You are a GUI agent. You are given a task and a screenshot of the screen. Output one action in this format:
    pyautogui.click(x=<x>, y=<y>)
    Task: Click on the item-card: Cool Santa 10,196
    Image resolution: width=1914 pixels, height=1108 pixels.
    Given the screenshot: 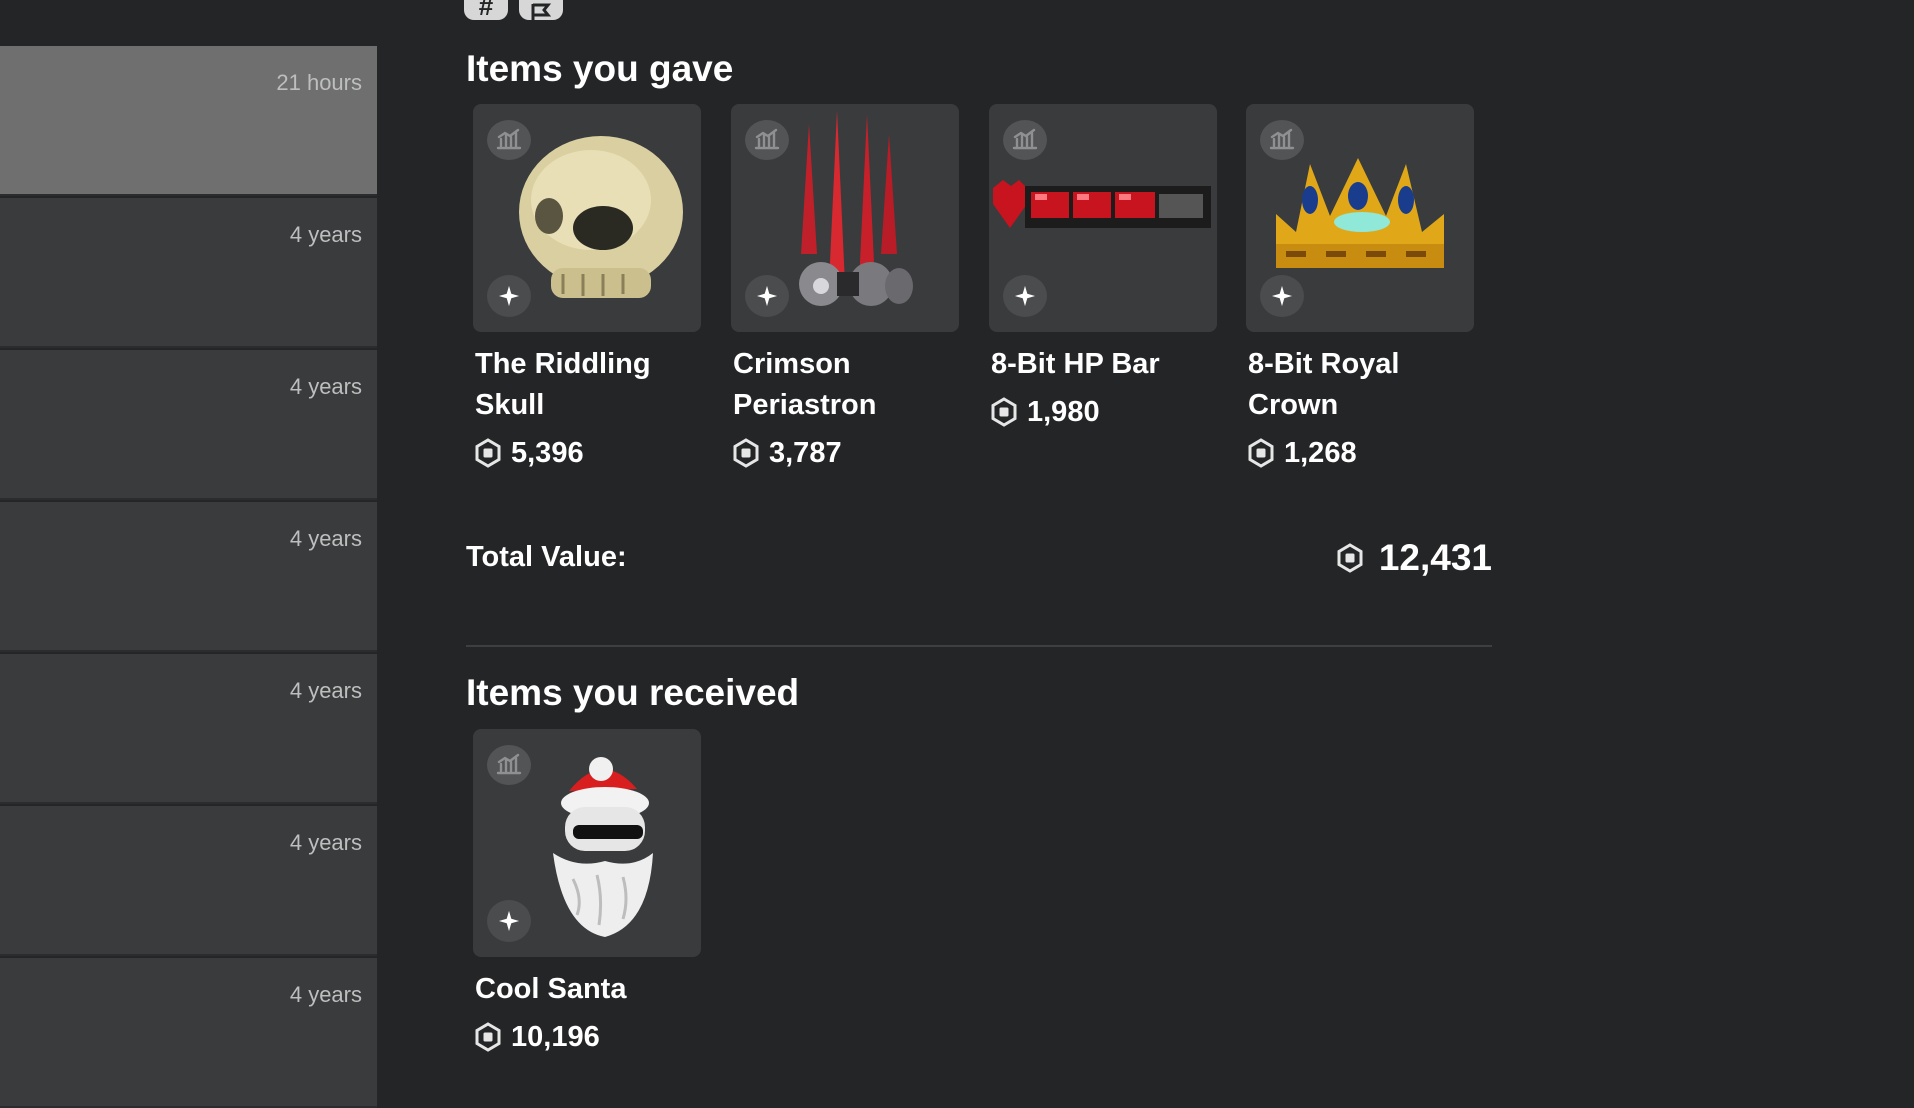 What is the action you would take?
    pyautogui.click(x=587, y=894)
    